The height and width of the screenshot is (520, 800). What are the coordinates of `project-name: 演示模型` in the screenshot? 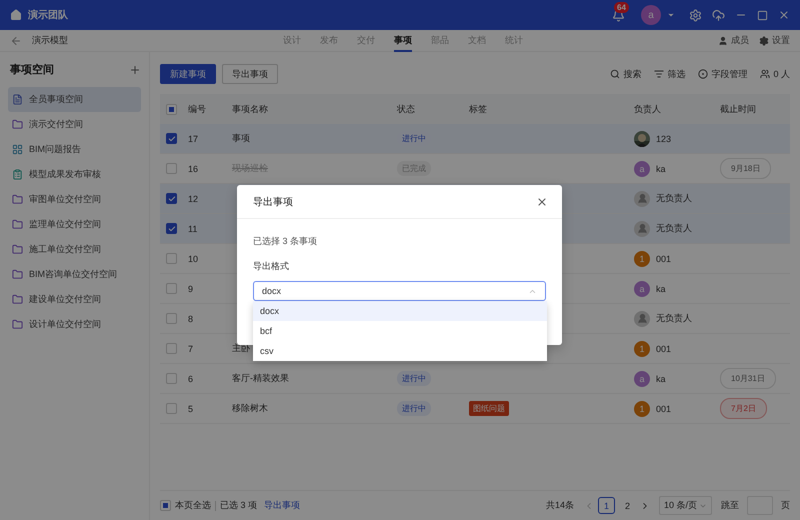 It's located at (50, 40).